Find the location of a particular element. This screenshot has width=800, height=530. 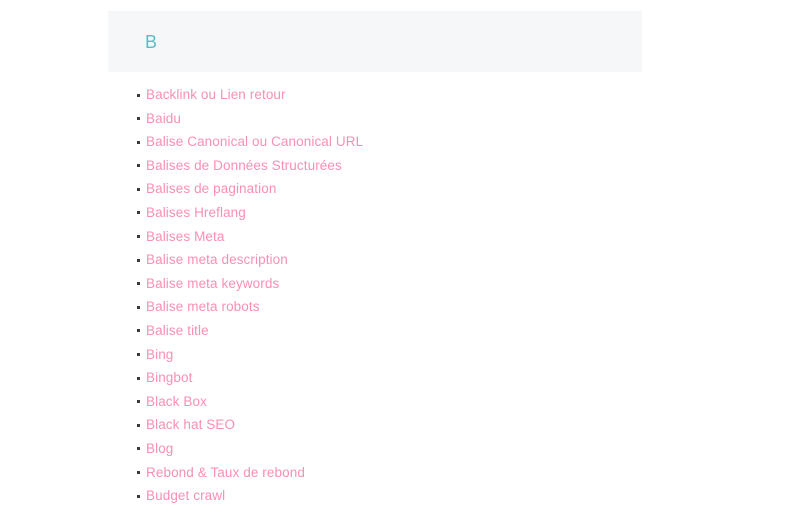

glossary-term-link: Backlink ou Lien retour is located at coordinates (216, 94).